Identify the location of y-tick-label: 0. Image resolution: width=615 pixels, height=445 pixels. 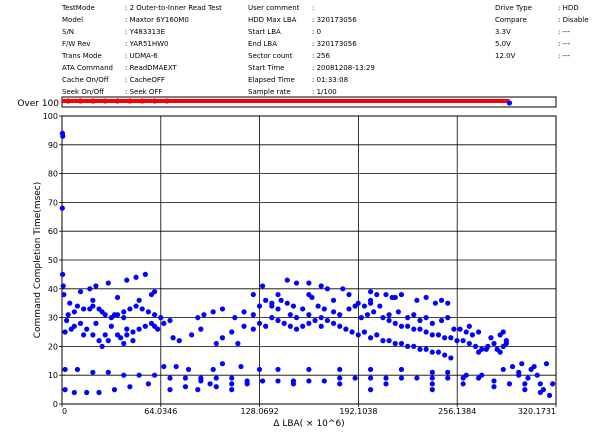
(55, 404).